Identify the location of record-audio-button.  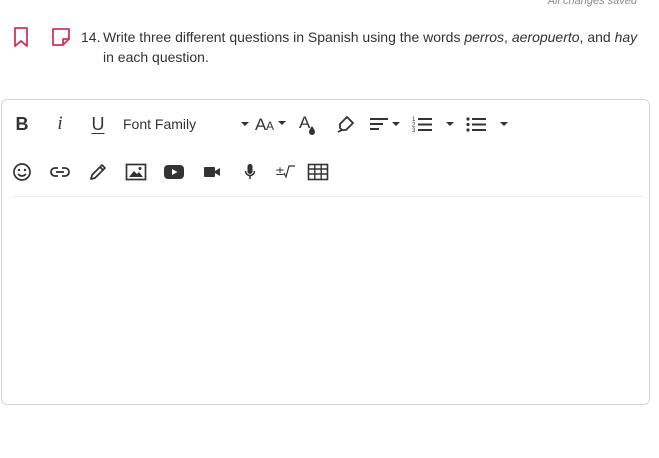
(250, 172).